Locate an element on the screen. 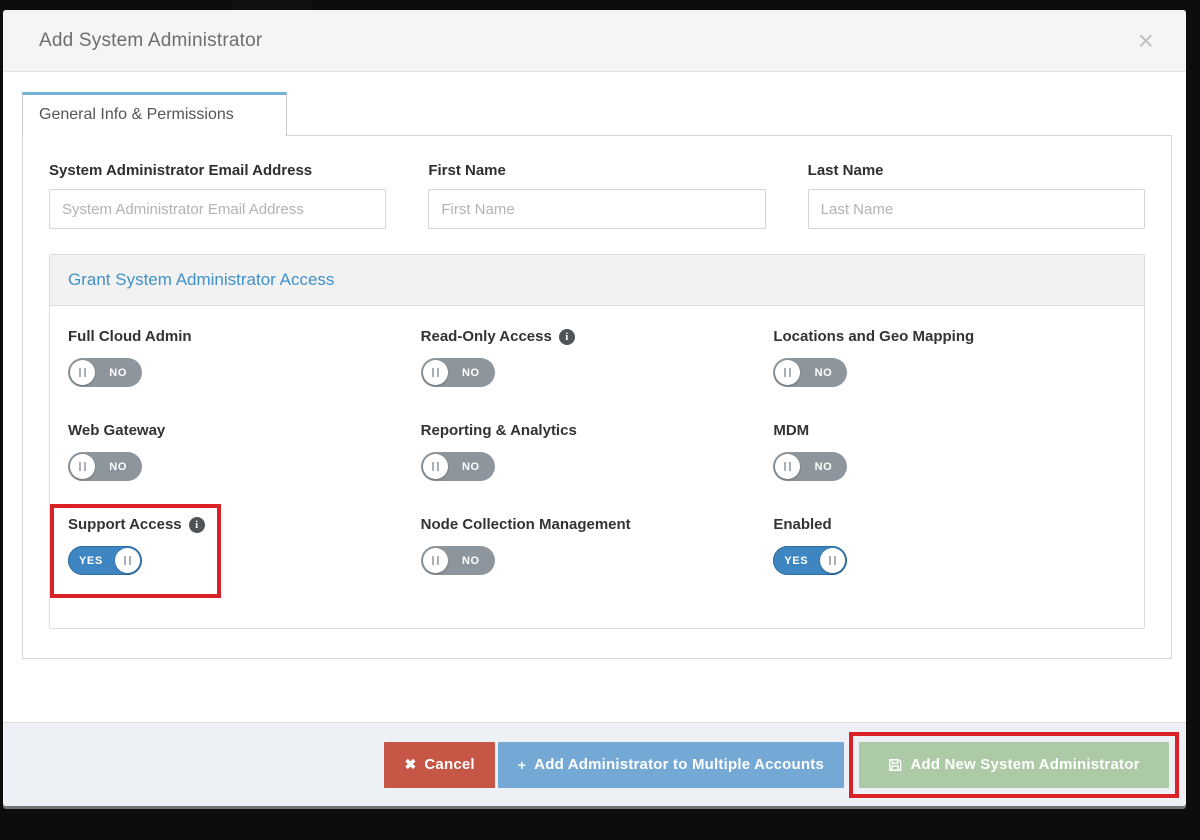 The width and height of the screenshot is (1200, 840). support-access-toggle: YES is located at coordinates (105, 560).